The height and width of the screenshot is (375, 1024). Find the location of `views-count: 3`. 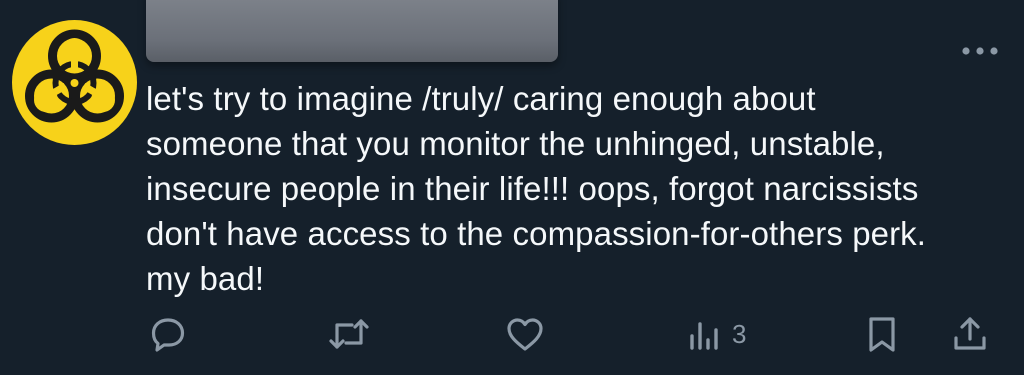

views-count: 3 is located at coordinates (739, 333).